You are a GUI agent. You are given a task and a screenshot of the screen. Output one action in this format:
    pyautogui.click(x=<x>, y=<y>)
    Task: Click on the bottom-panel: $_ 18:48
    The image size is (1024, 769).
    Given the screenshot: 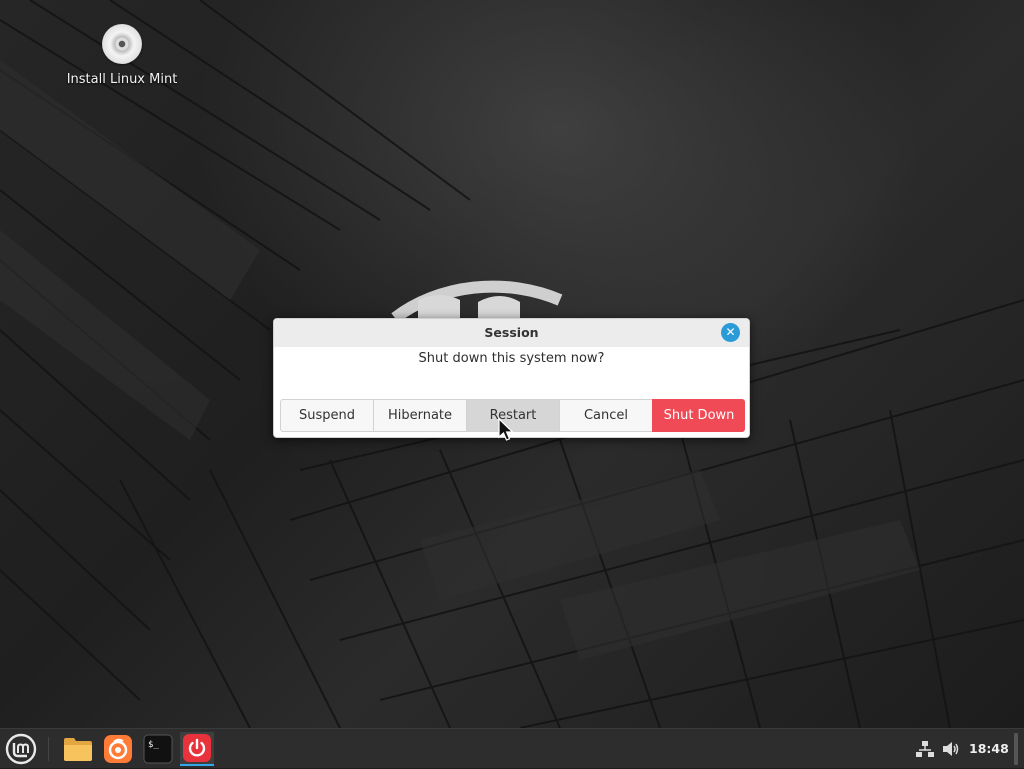 What is the action you would take?
    pyautogui.click(x=512, y=748)
    